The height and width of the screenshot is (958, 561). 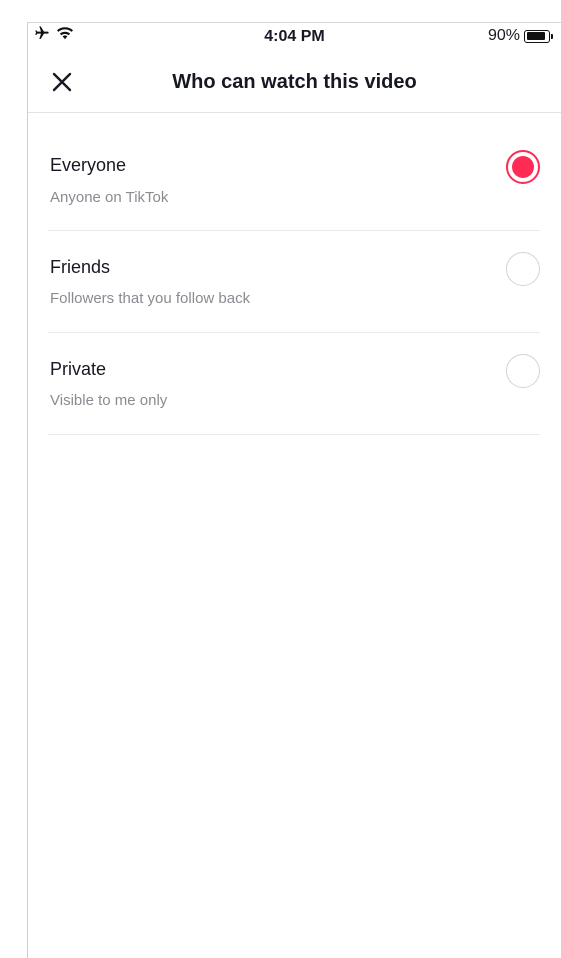 What do you see at coordinates (109, 400) in the screenshot?
I see `option-description: Visible to me only` at bounding box center [109, 400].